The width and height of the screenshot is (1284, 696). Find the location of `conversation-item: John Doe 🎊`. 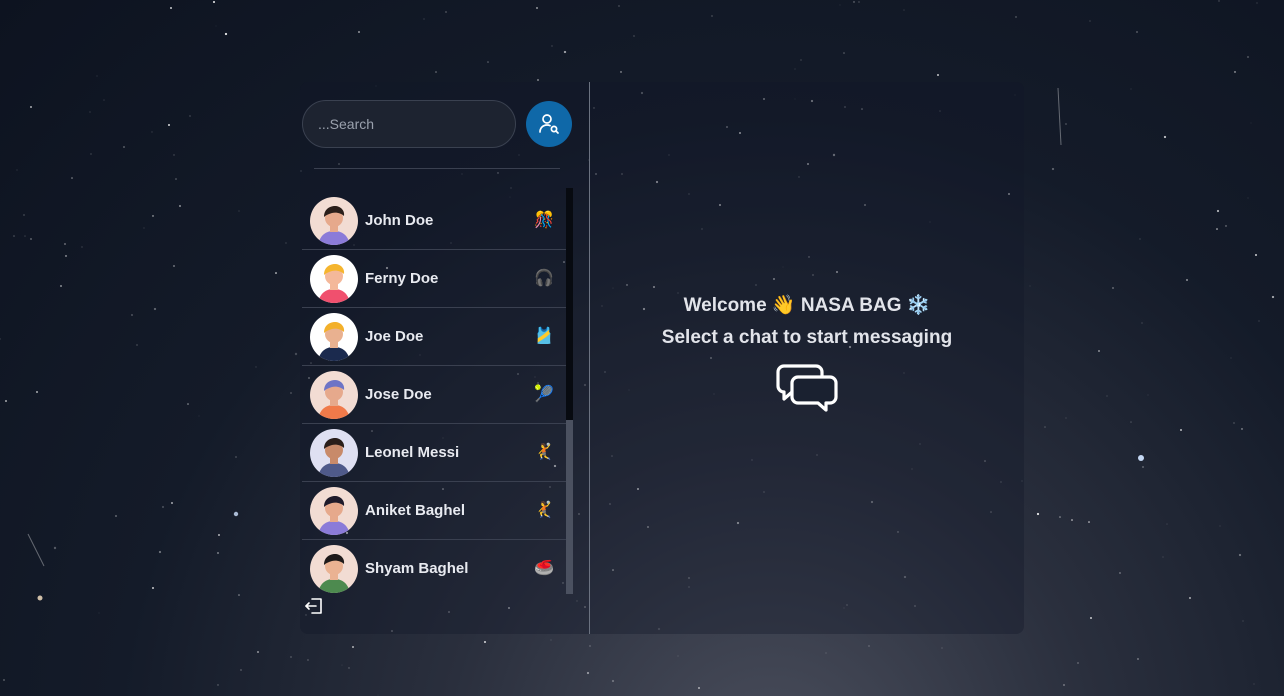

conversation-item: John Doe 🎊 is located at coordinates (434, 221).